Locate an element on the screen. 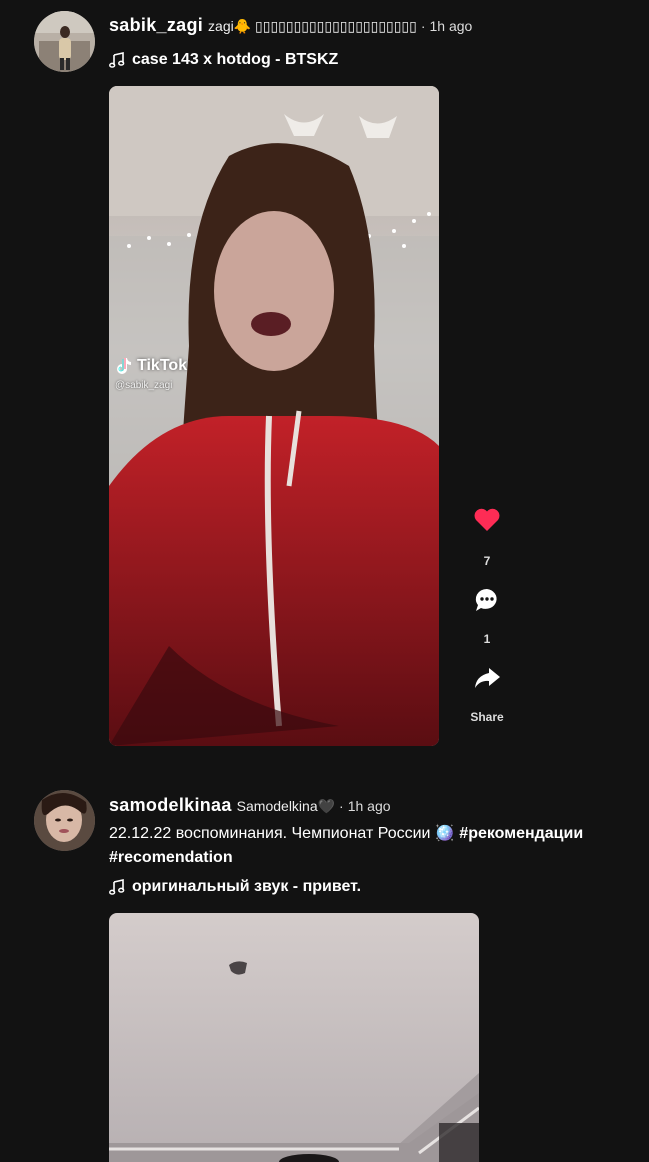 Image resolution: width=649 pixels, height=1162 pixels. video-player is located at coordinates (294, 1037).